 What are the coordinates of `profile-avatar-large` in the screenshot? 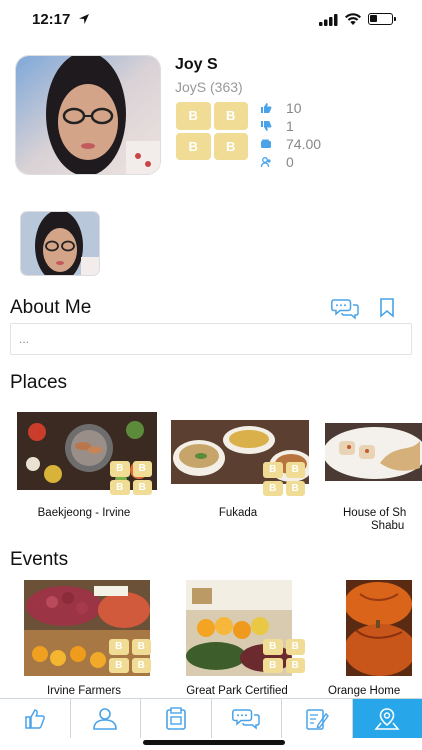 It's located at (88, 115).